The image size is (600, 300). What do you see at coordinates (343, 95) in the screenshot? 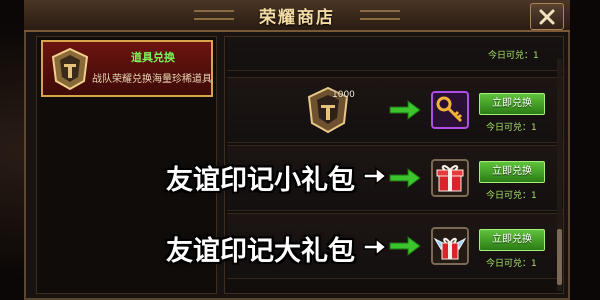
I see `cost-amount: 1000` at bounding box center [343, 95].